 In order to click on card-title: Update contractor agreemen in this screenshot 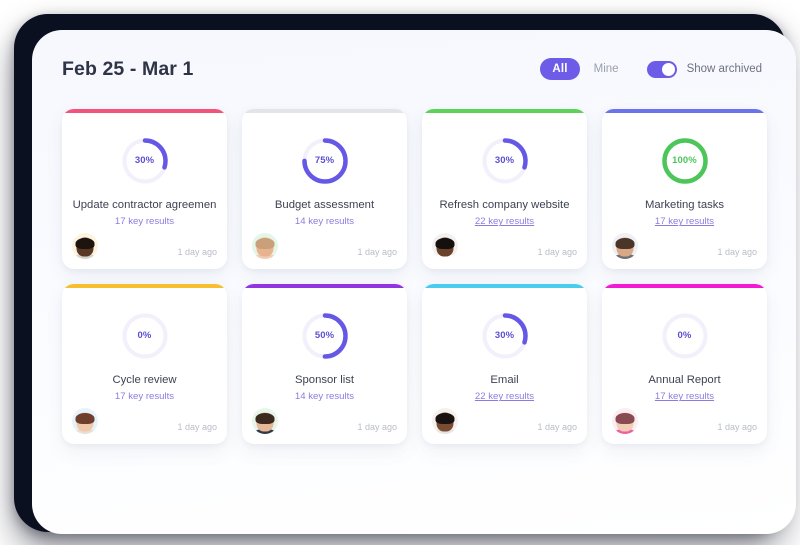, I will do `click(144, 204)`.